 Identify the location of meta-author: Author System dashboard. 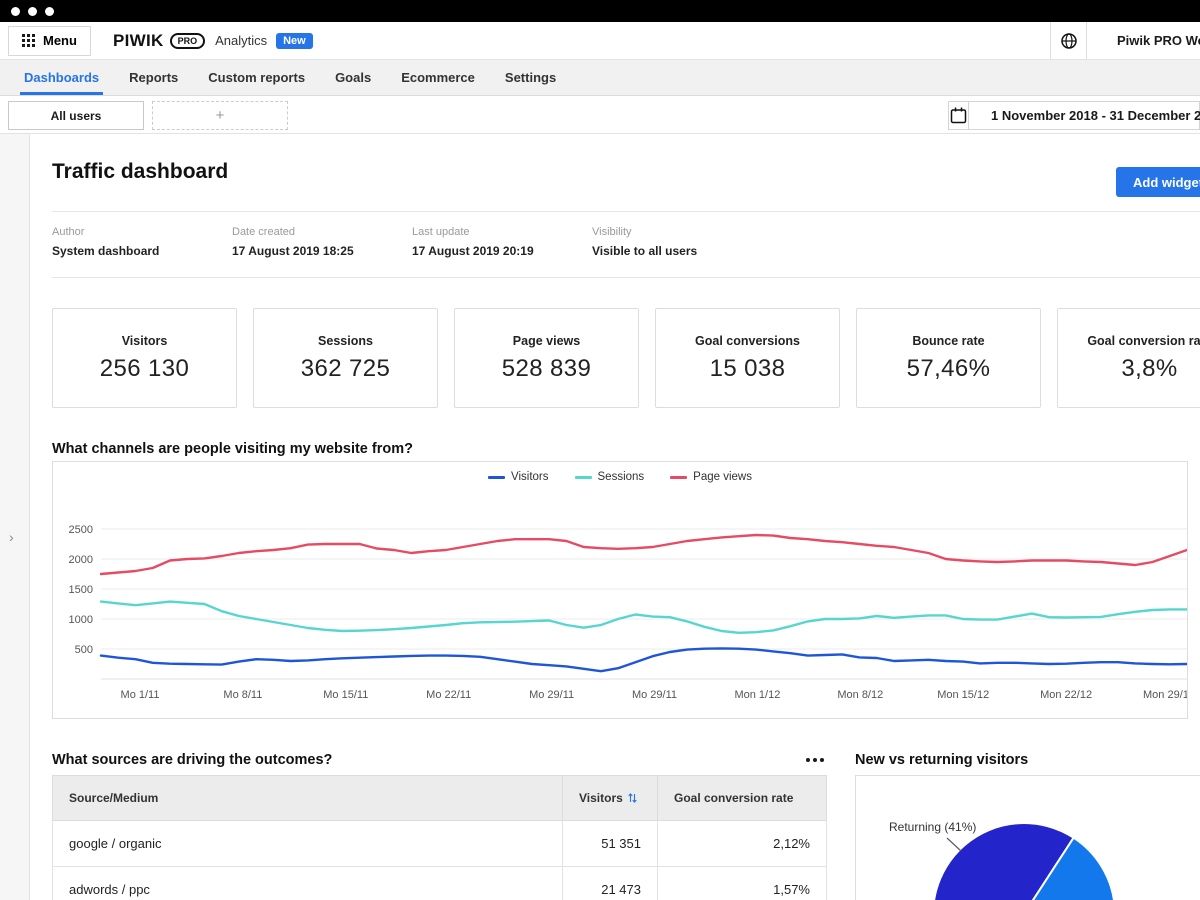
(142, 242).